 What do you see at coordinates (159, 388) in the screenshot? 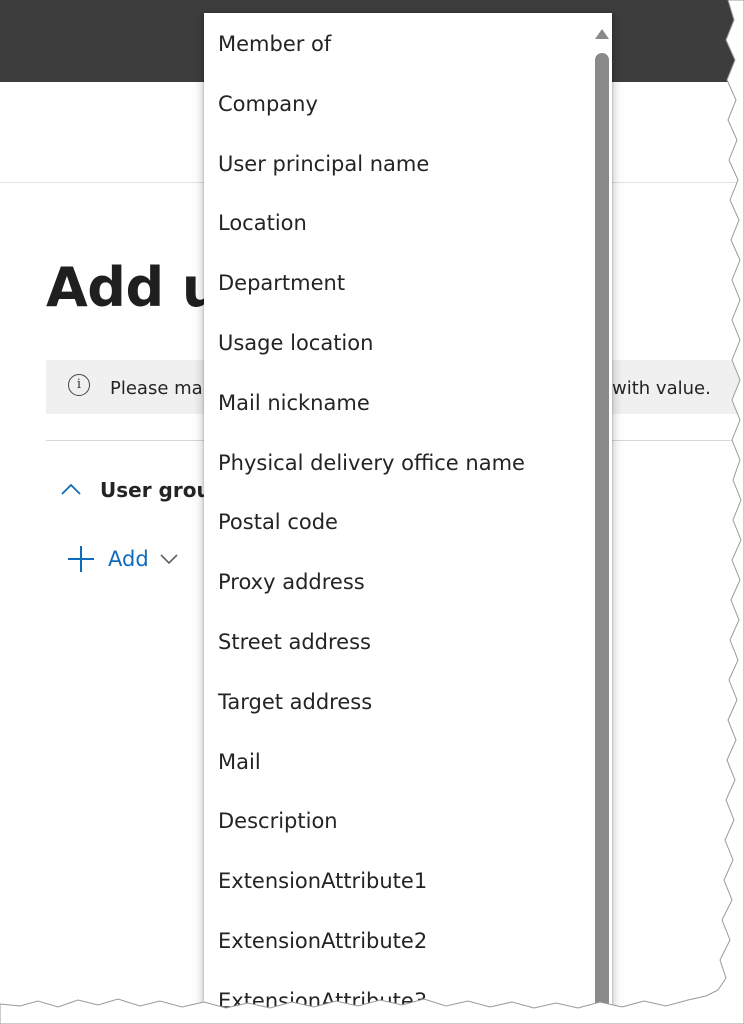
I see `info-message-text: Please mal` at bounding box center [159, 388].